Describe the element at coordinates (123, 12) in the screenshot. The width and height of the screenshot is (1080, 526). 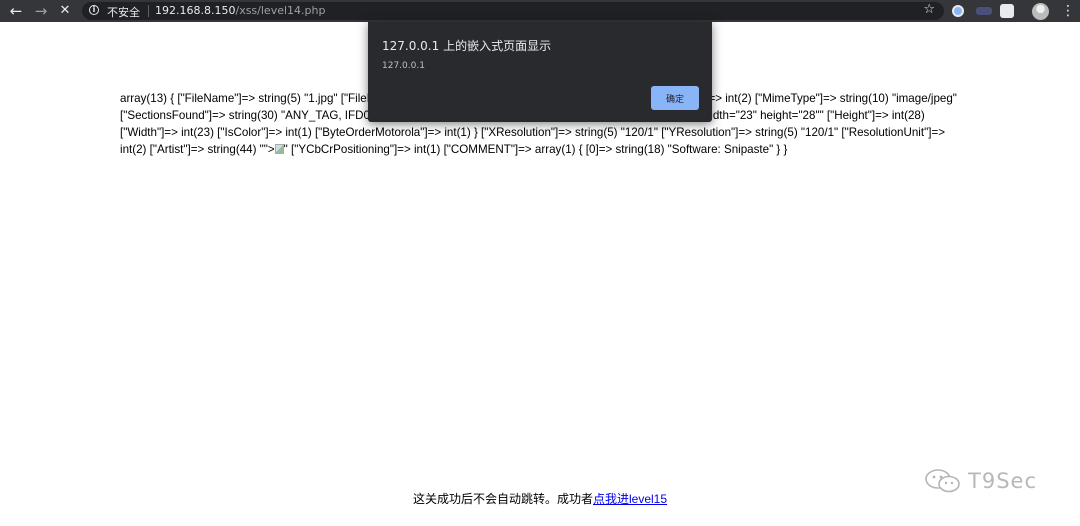
I see `security-label: 不安全` at that location.